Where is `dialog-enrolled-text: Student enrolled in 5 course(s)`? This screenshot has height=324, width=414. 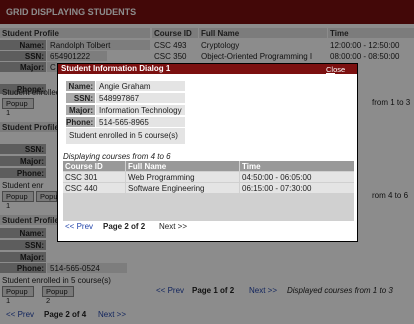
dialog-enrolled-text: Student enrolled in 5 course(s) is located at coordinates (125, 136).